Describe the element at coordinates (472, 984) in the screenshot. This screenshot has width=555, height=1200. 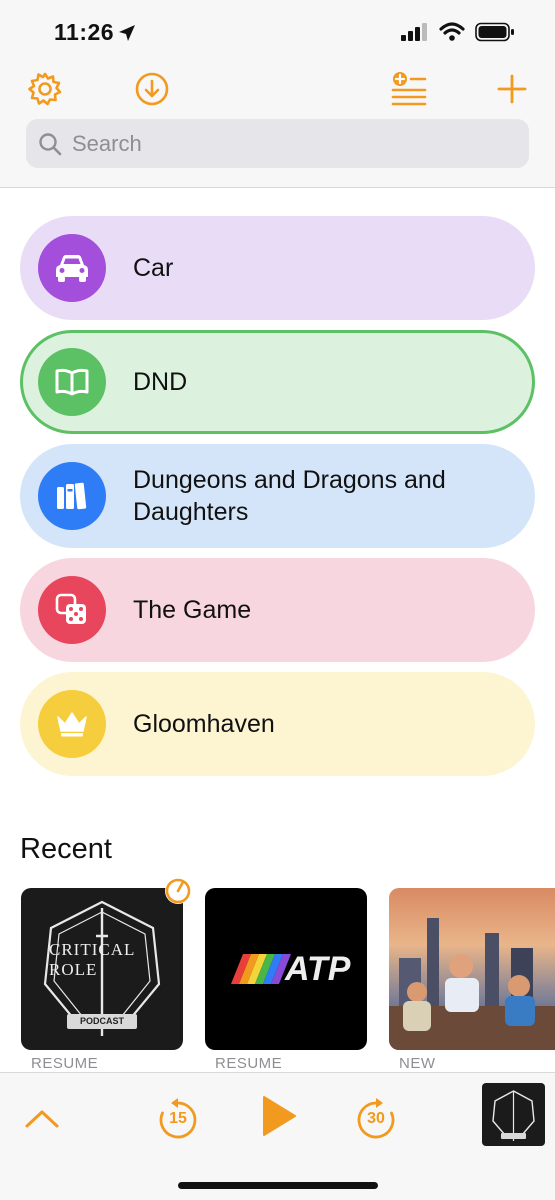
I see `comic-artwork` at that location.